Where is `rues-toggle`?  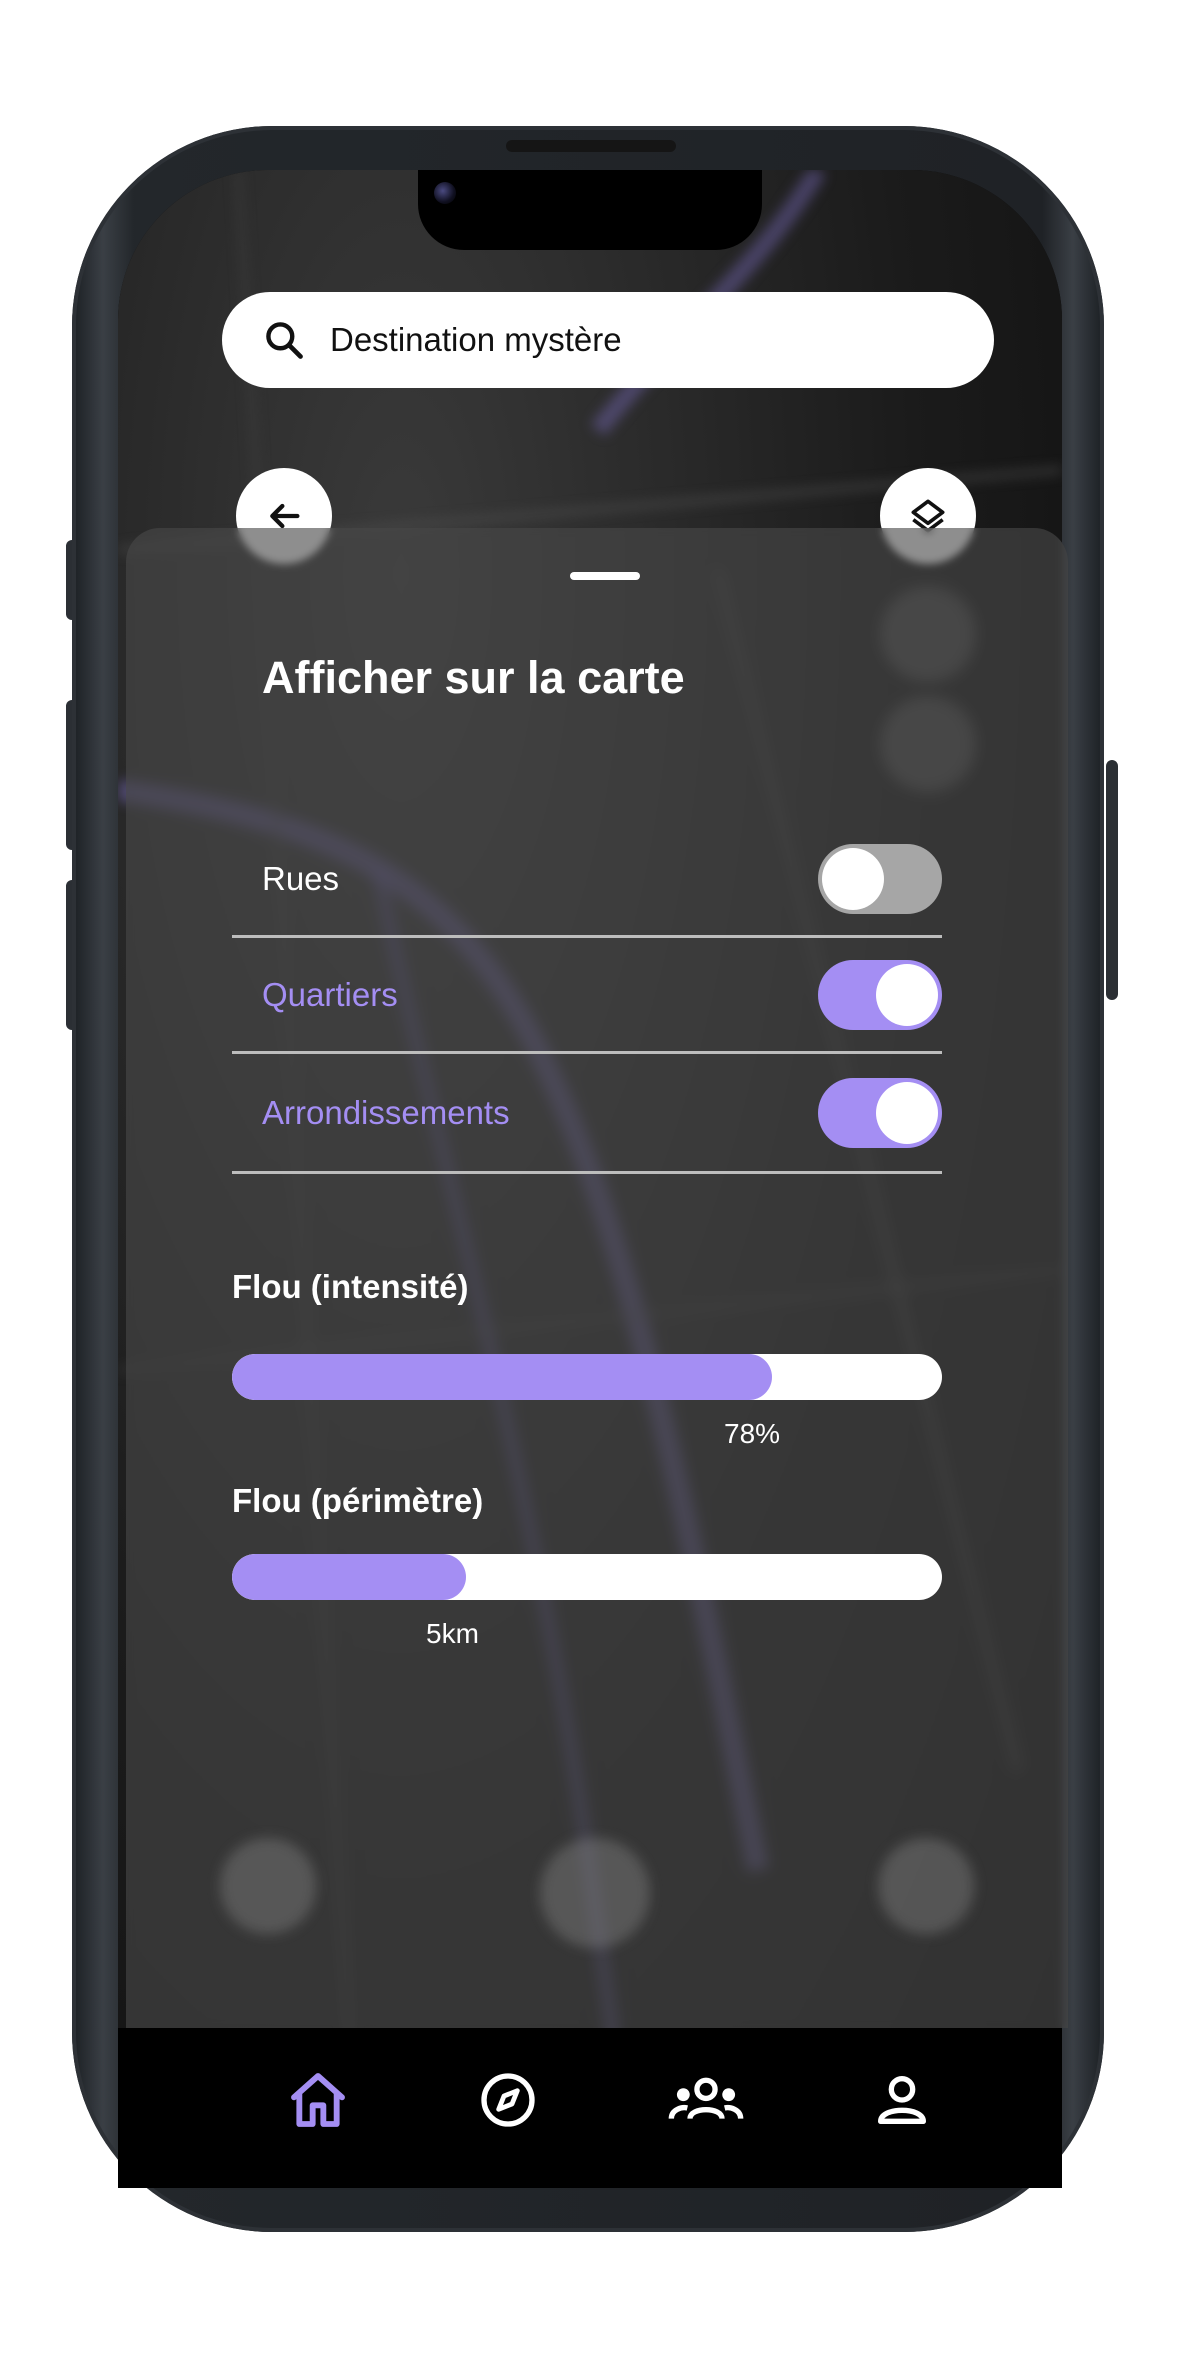
rues-toggle is located at coordinates (880, 878).